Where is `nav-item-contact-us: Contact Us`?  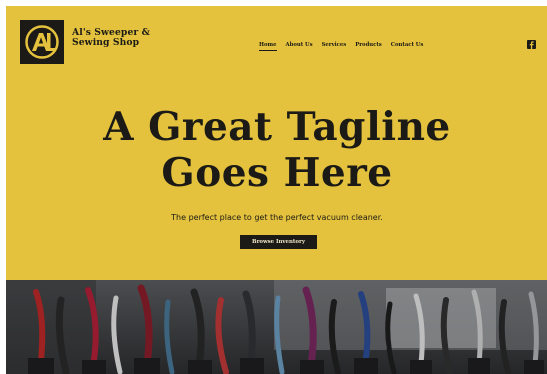 nav-item-contact-us: Contact Us is located at coordinates (407, 46).